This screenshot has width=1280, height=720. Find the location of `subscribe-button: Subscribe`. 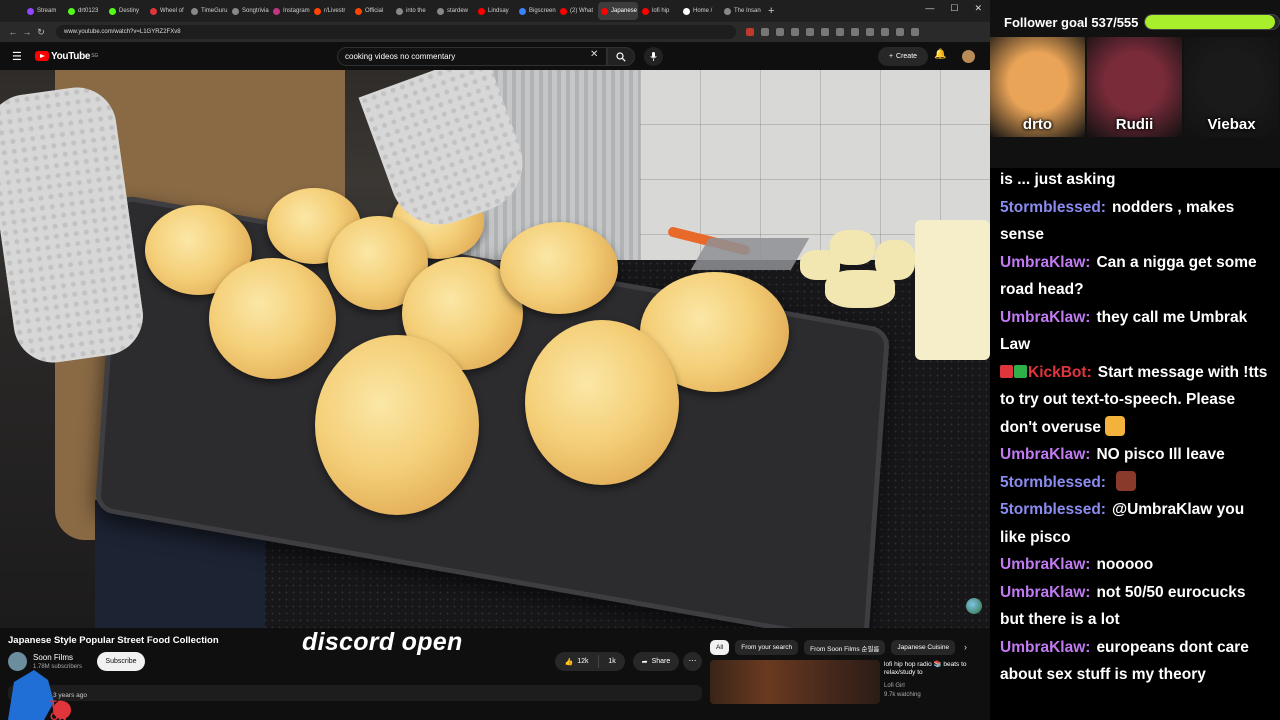

subscribe-button: Subscribe is located at coordinates (121, 661).